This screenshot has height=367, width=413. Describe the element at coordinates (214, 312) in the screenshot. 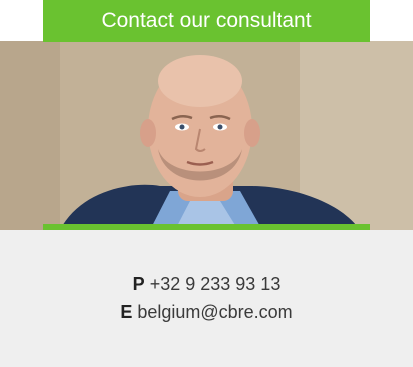

I see `email-link: belgium@cbre.com` at that location.